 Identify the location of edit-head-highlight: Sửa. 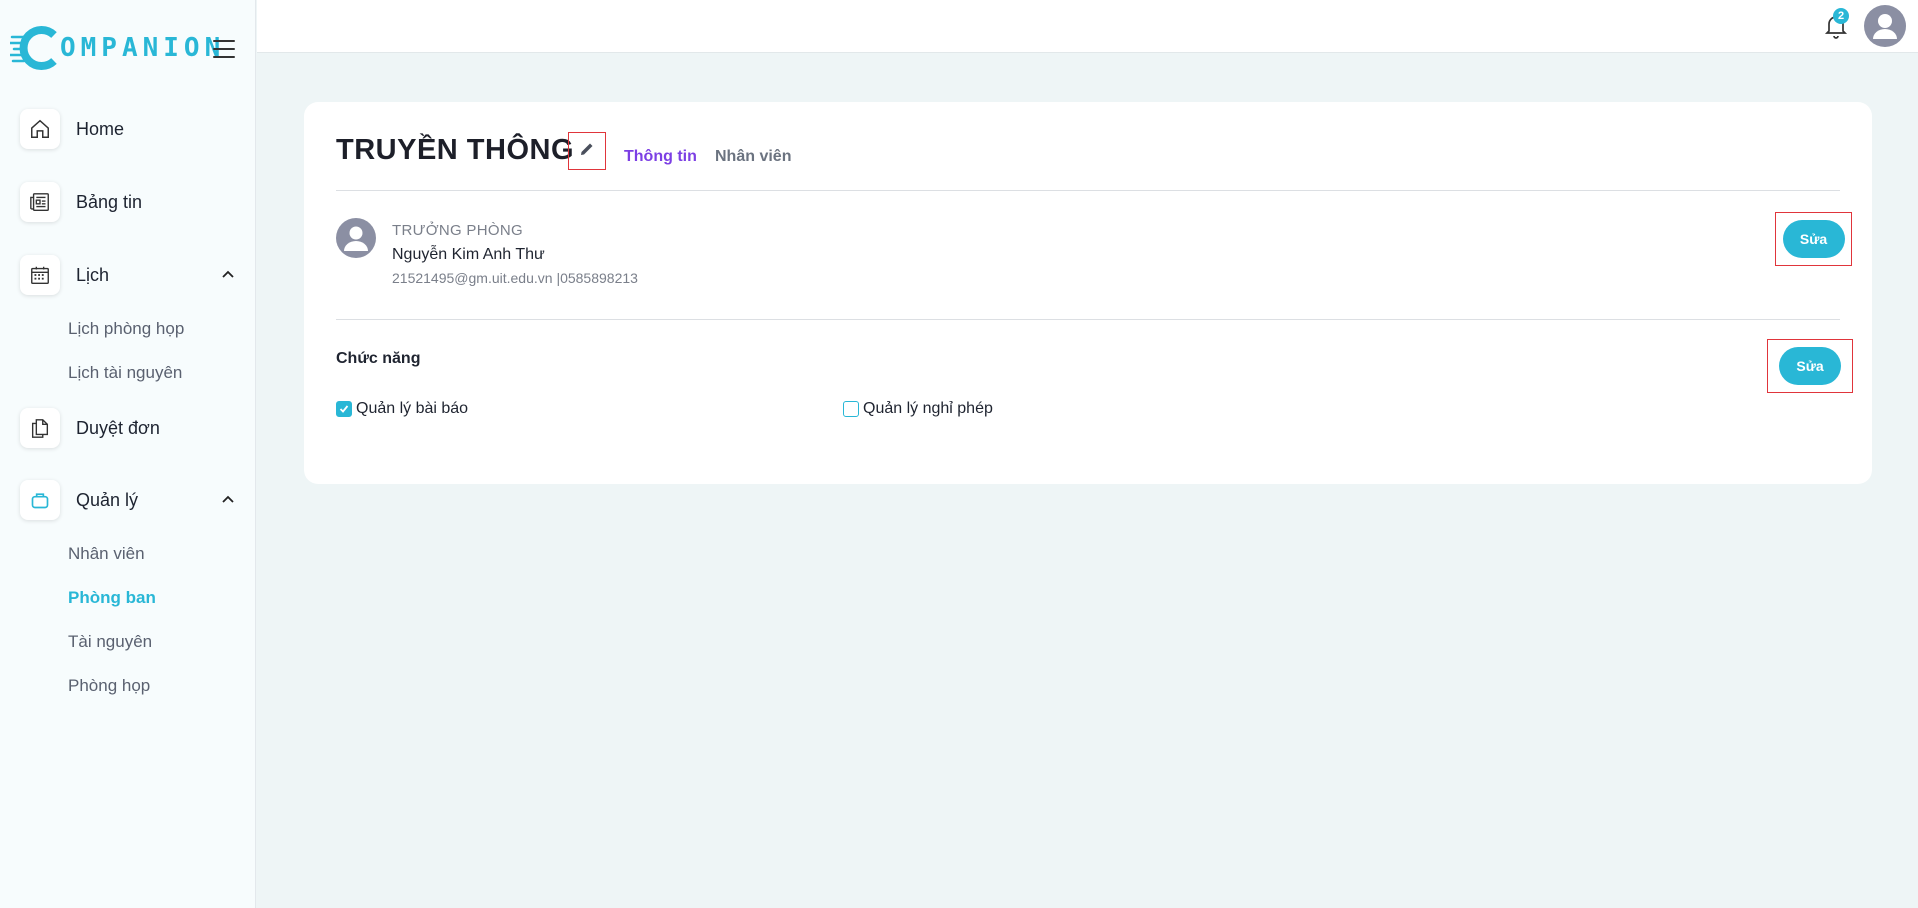
(1813, 239).